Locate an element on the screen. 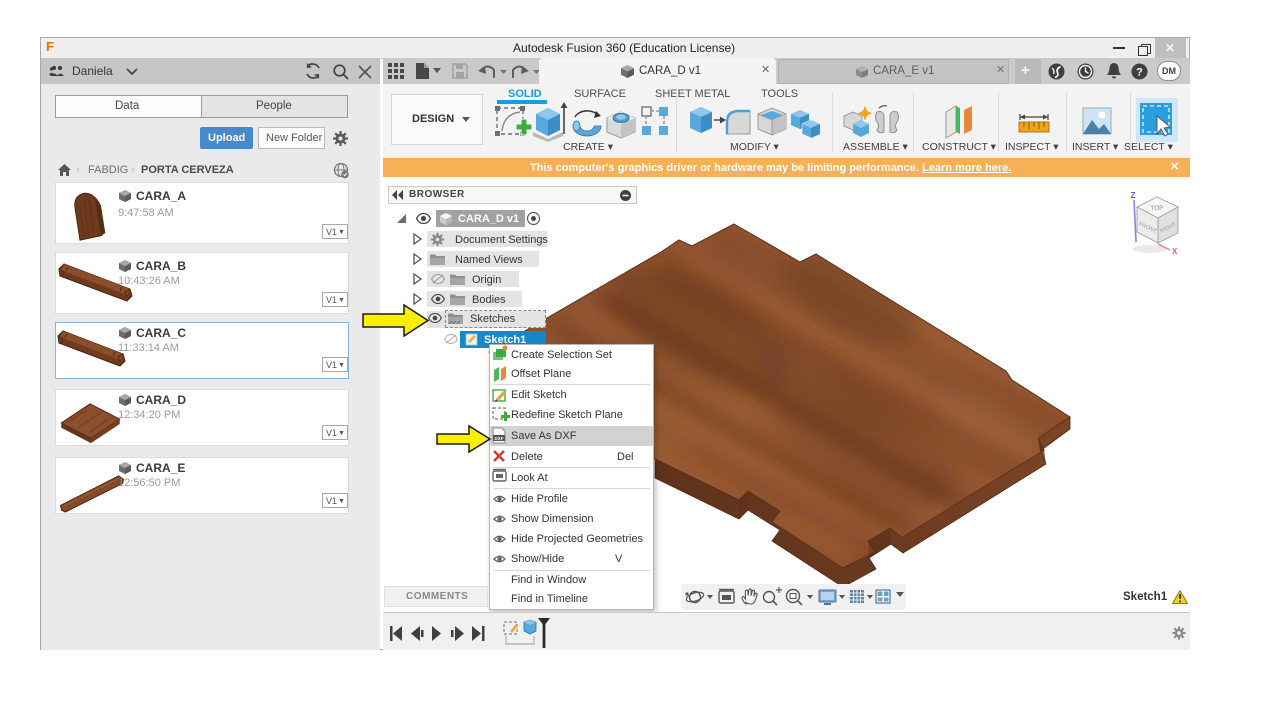 Image resolution: width=1280 pixels, height=720 pixels. svg-text: TOP is located at coordinates (1156, 208).